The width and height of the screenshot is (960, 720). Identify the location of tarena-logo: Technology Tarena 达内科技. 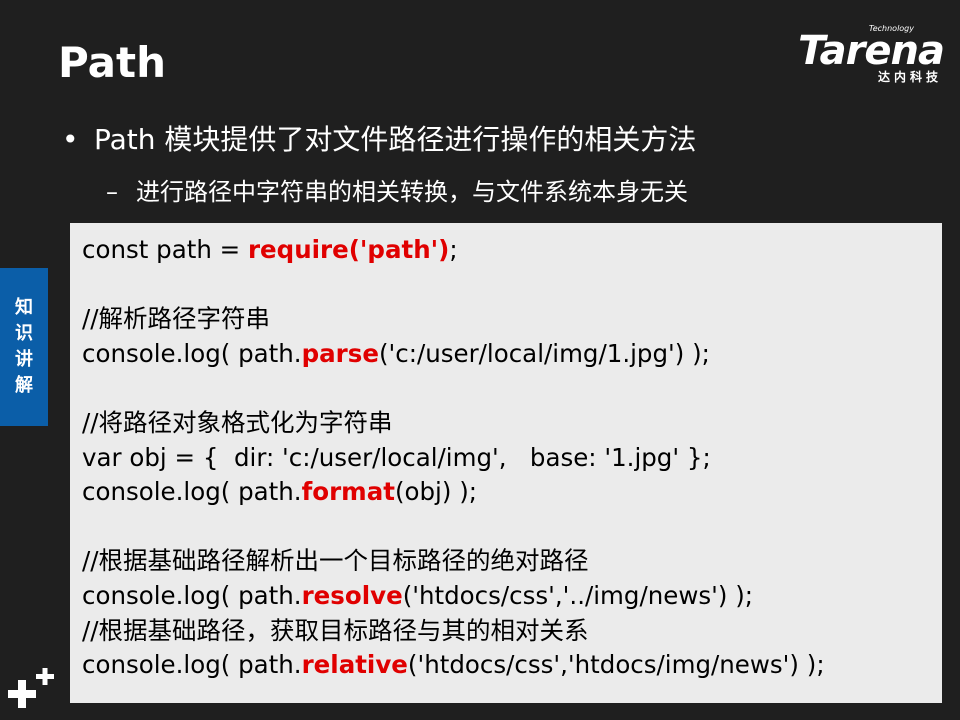
(859, 54).